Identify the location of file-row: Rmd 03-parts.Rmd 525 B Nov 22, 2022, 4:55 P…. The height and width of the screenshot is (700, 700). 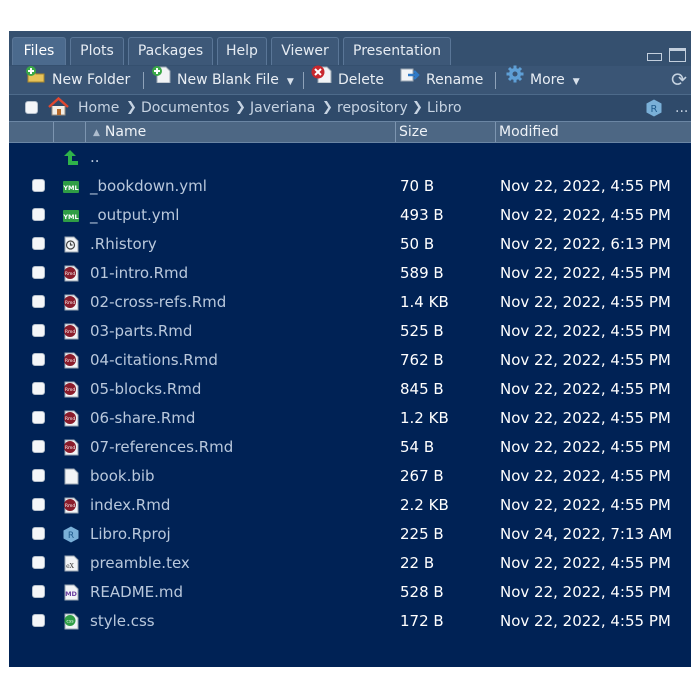
(350, 331).